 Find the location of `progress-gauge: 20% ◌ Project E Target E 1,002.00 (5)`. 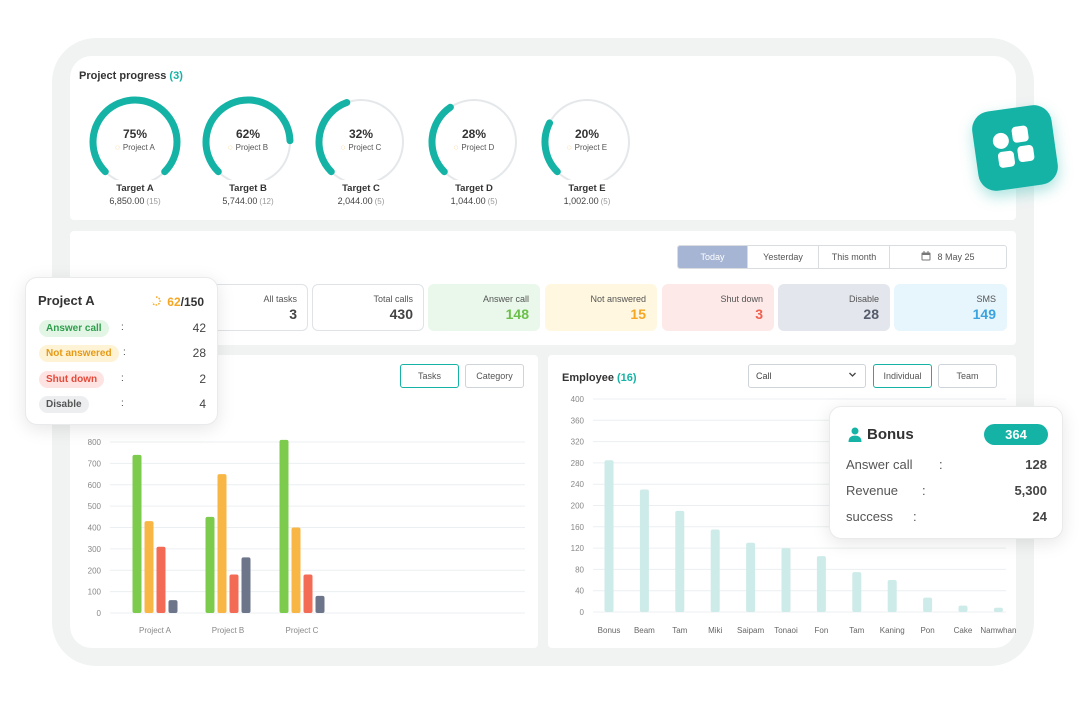

progress-gauge: 20% ◌ Project E Target E 1,002.00 (5) is located at coordinates (587, 154).